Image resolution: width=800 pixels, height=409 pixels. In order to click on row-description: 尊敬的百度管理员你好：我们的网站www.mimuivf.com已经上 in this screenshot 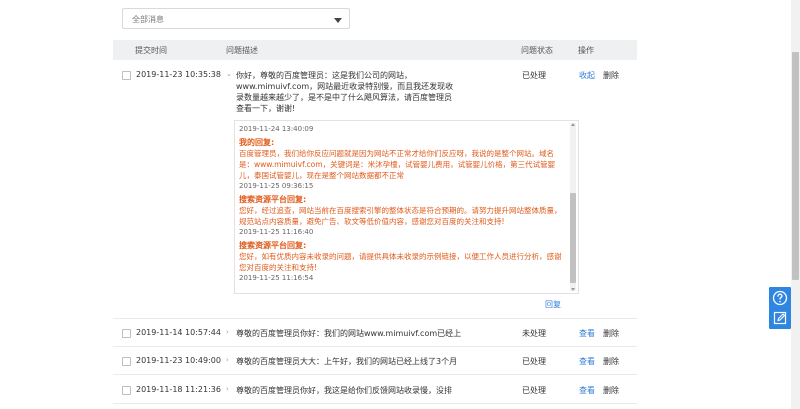, I will do `click(349, 333)`.